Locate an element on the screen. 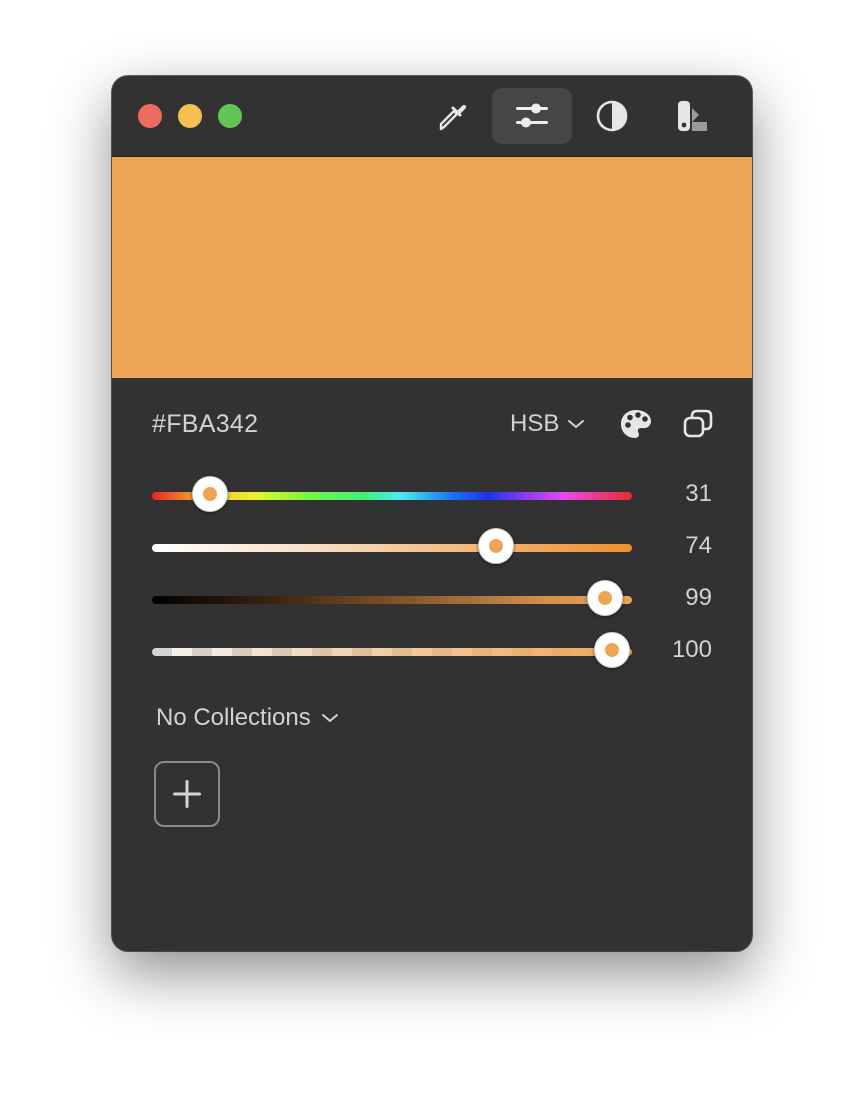 The width and height of the screenshot is (864, 1100). brightness-thumb is located at coordinates (605, 598).